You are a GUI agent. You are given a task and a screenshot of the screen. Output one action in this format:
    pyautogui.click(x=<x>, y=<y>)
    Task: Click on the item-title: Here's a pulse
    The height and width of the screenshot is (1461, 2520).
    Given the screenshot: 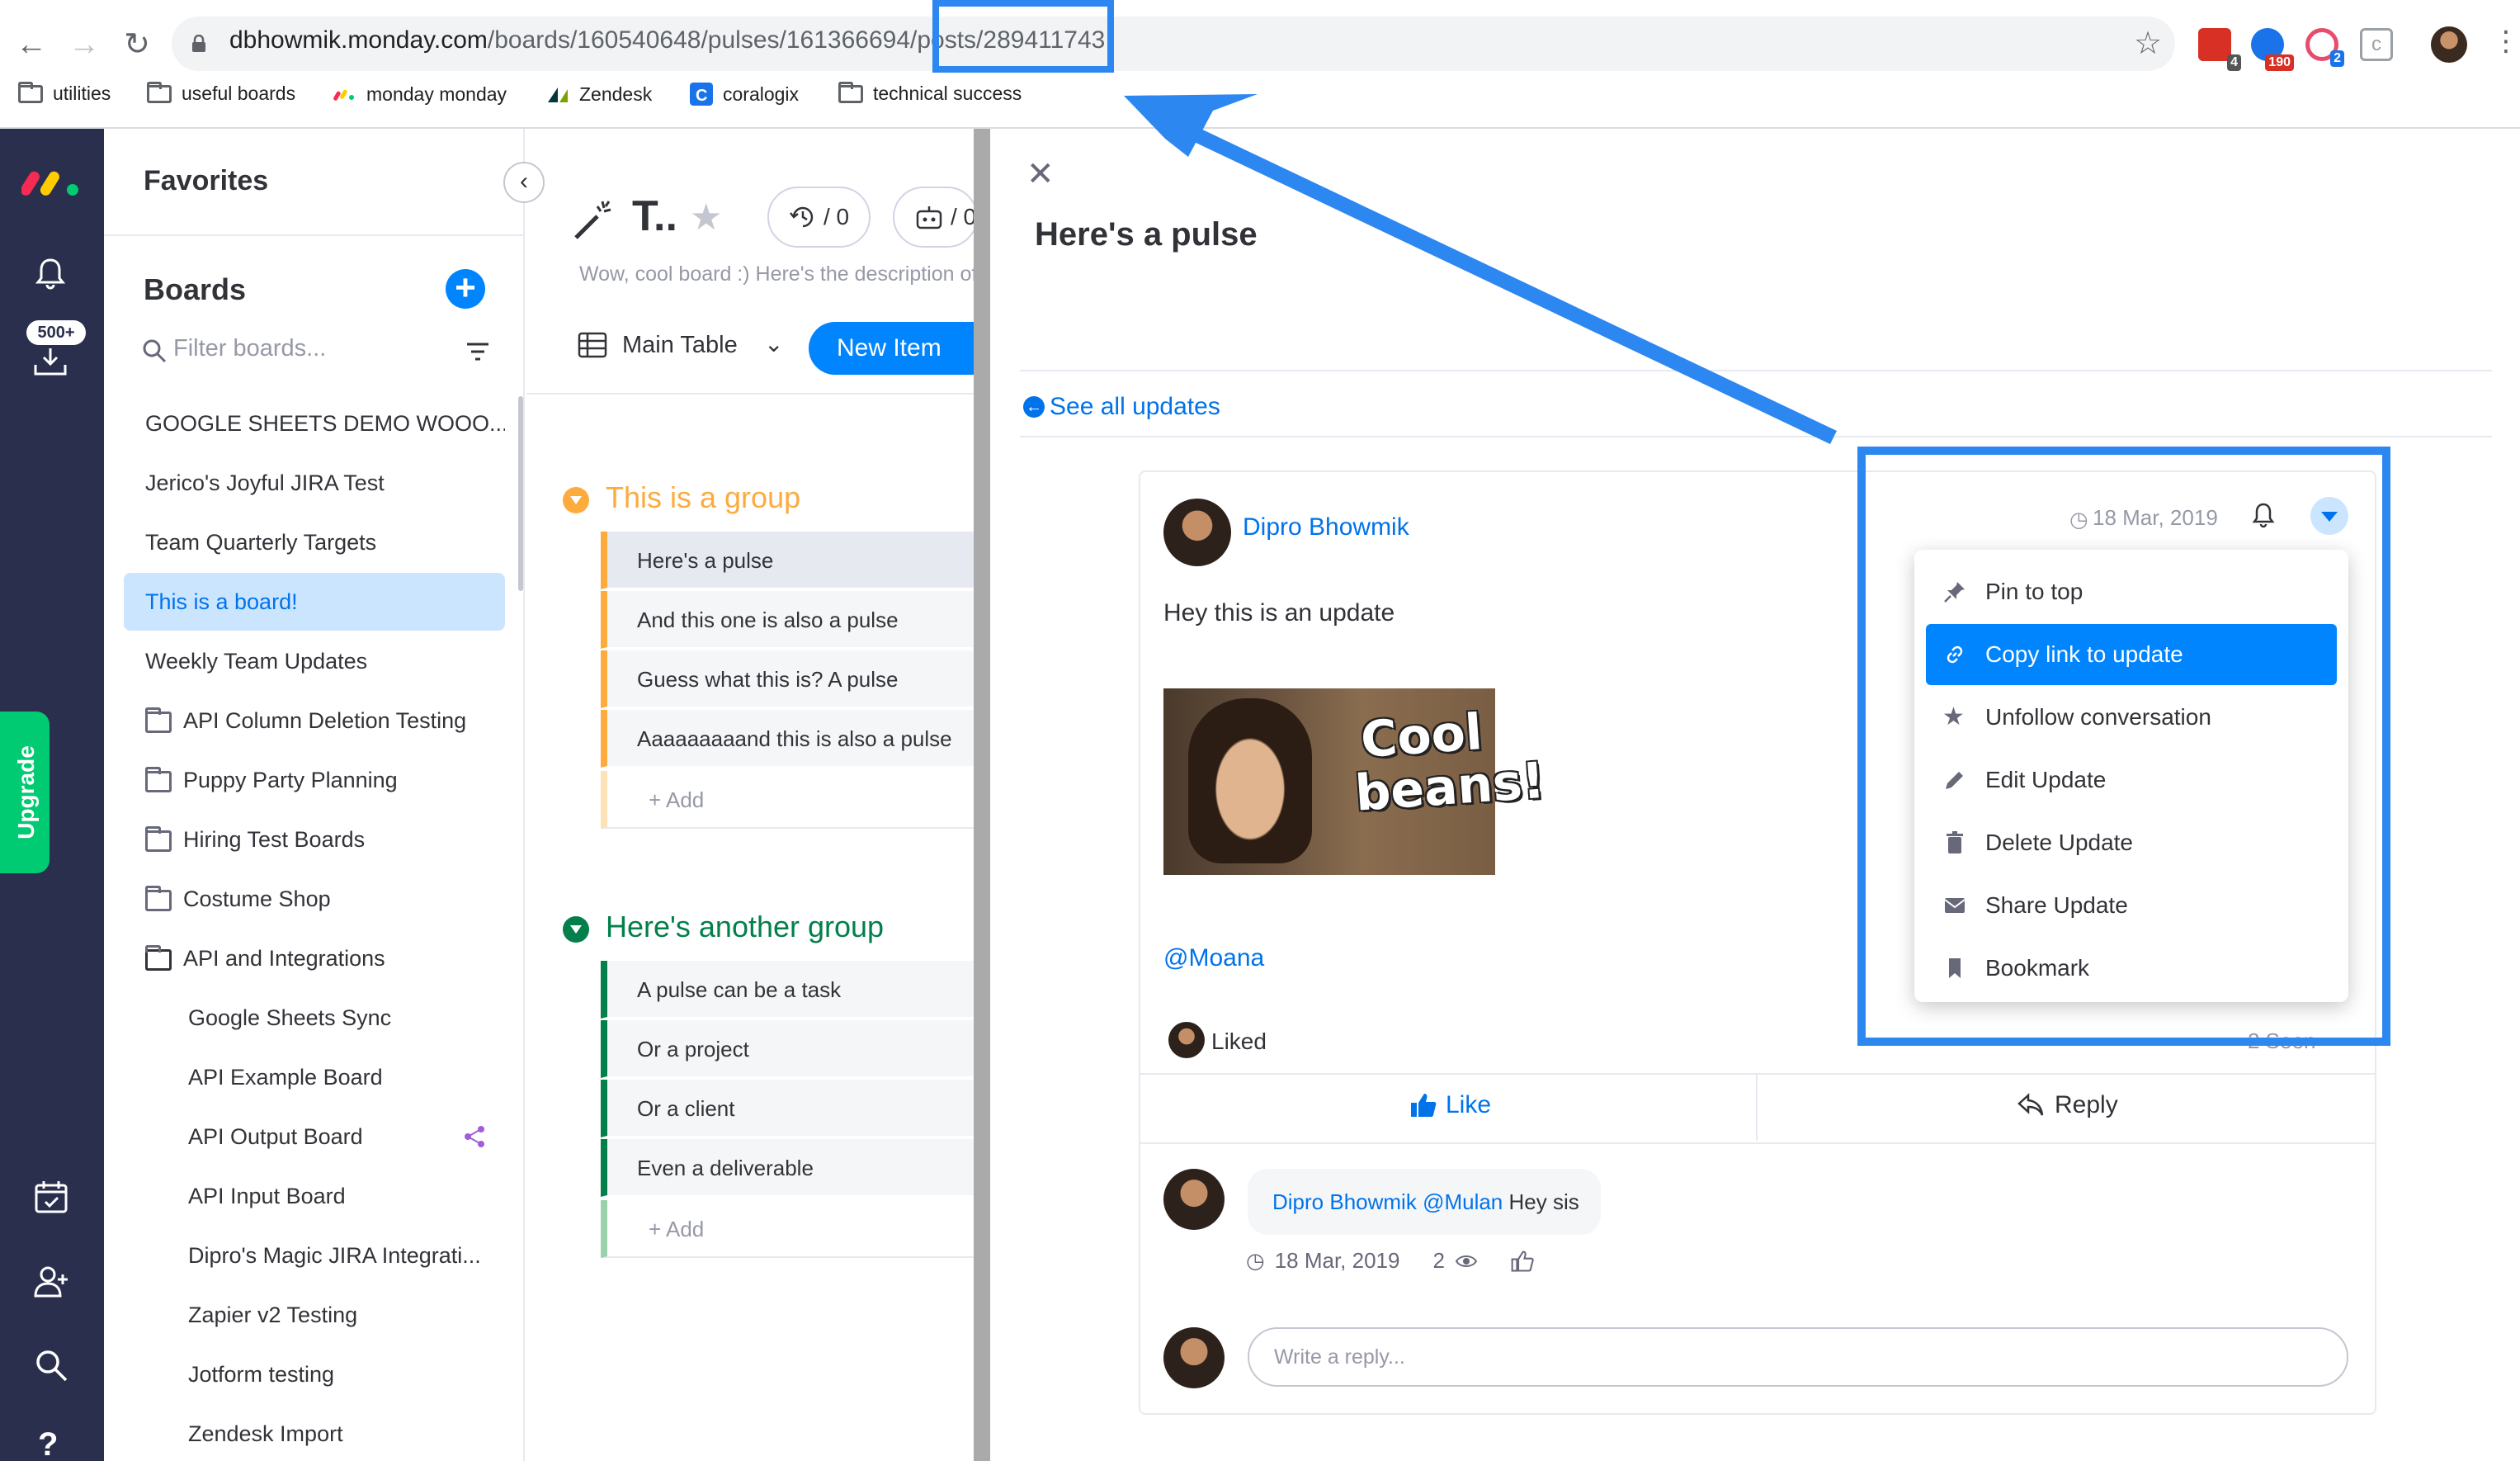 What is the action you would take?
    pyautogui.click(x=1146, y=234)
    